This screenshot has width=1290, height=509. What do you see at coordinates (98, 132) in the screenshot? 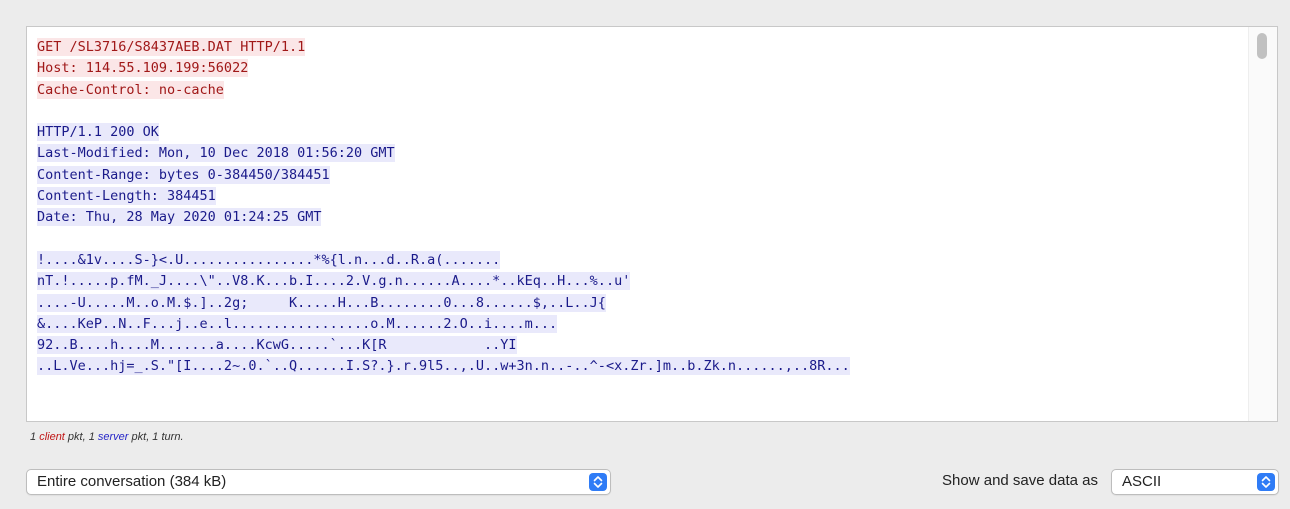
I see `server-line-text: HTTP/1.1 200 OK` at bounding box center [98, 132].